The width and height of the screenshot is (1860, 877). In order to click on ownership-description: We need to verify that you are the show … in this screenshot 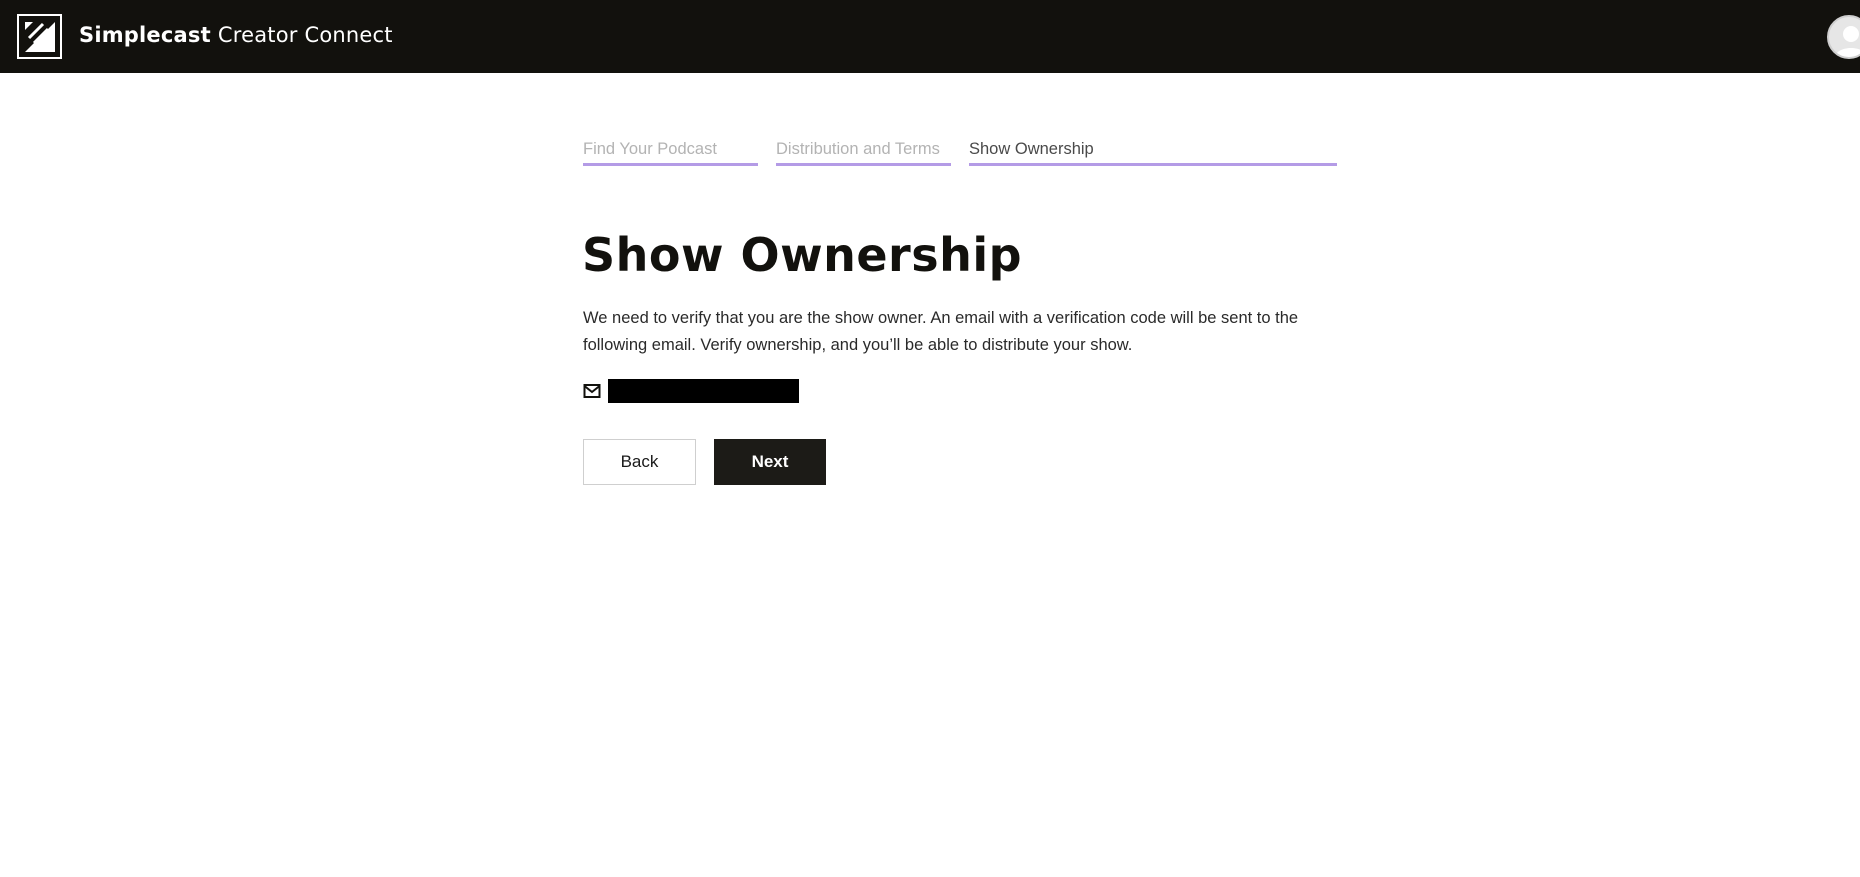, I will do `click(941, 331)`.